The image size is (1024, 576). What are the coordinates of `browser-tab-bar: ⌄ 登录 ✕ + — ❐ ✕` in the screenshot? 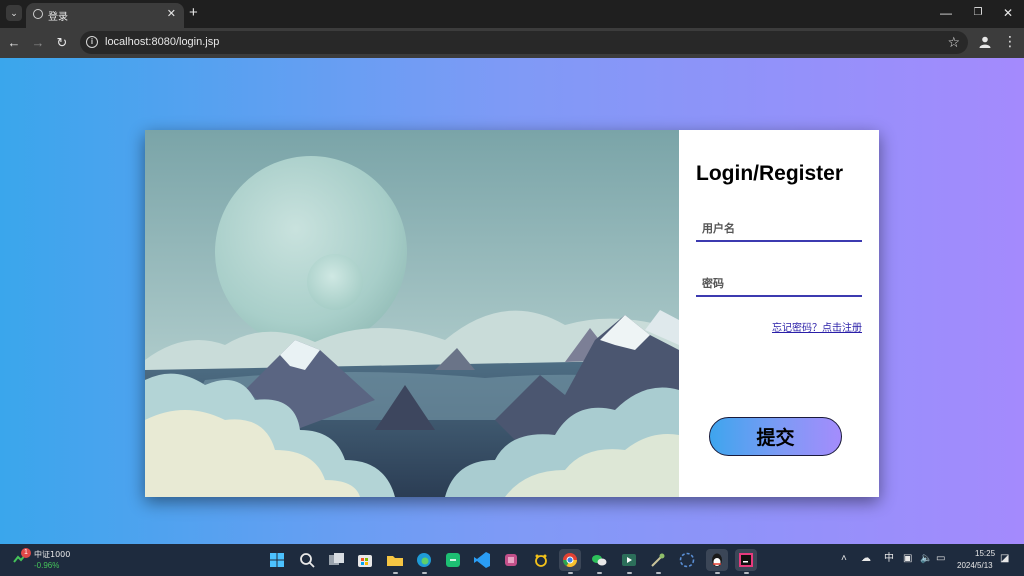 It's located at (512, 14).